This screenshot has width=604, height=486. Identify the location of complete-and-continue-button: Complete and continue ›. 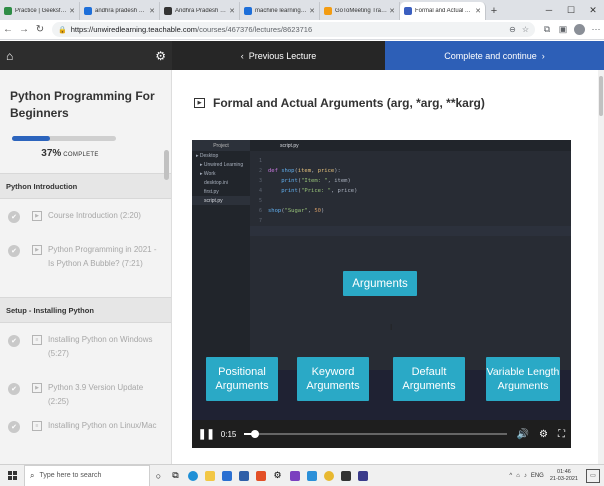
(494, 55).